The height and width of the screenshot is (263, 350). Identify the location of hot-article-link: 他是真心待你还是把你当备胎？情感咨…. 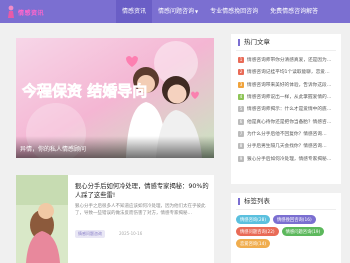
(289, 122).